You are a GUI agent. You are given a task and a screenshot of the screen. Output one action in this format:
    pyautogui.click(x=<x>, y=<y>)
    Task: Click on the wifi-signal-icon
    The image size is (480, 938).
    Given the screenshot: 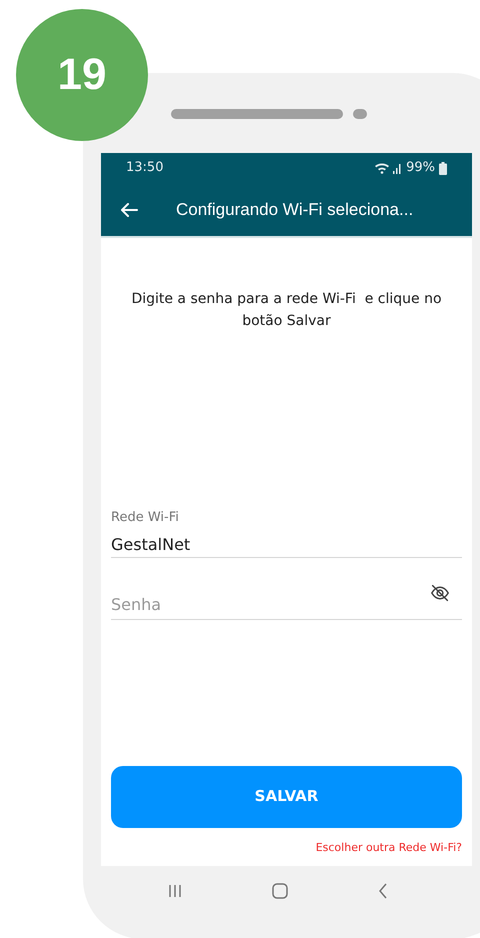 What is the action you would take?
    pyautogui.click(x=388, y=168)
    